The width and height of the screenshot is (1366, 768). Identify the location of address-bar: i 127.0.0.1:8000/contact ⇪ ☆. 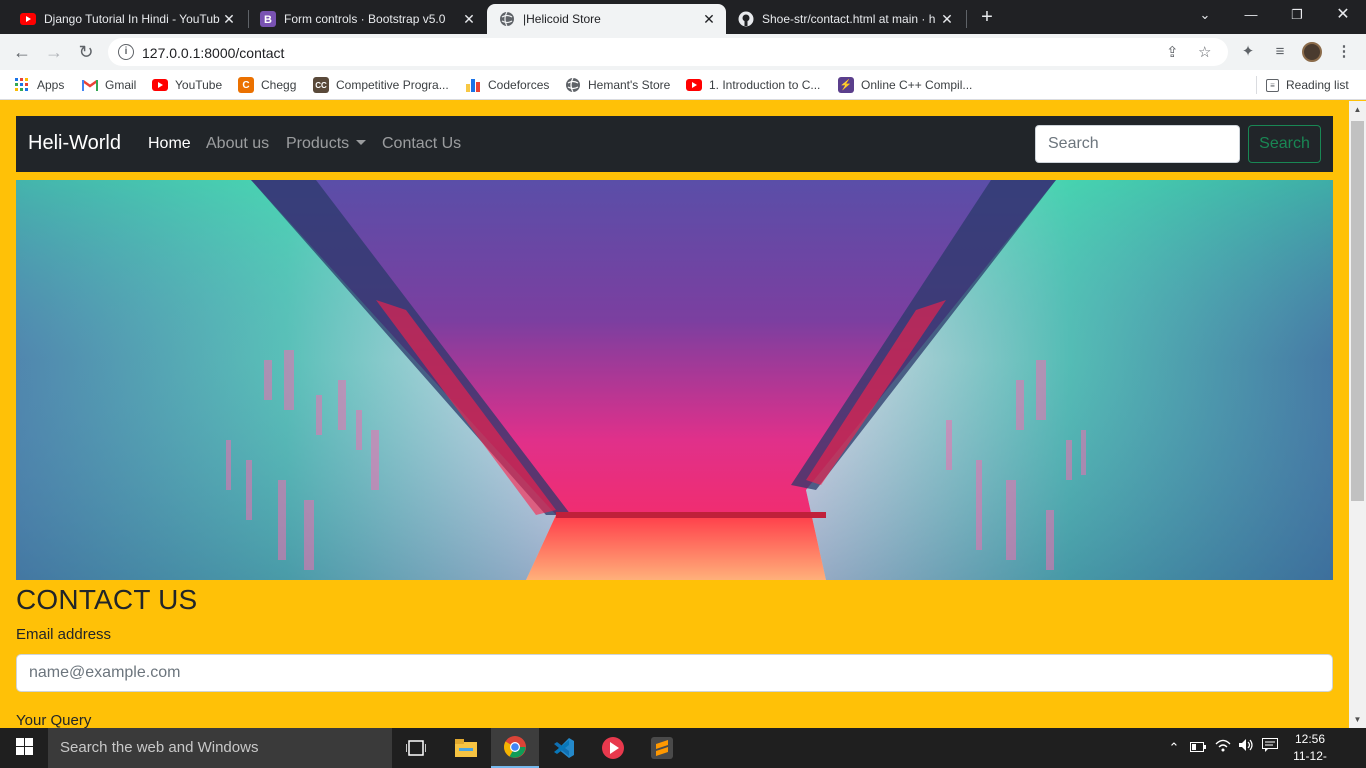
(668, 52).